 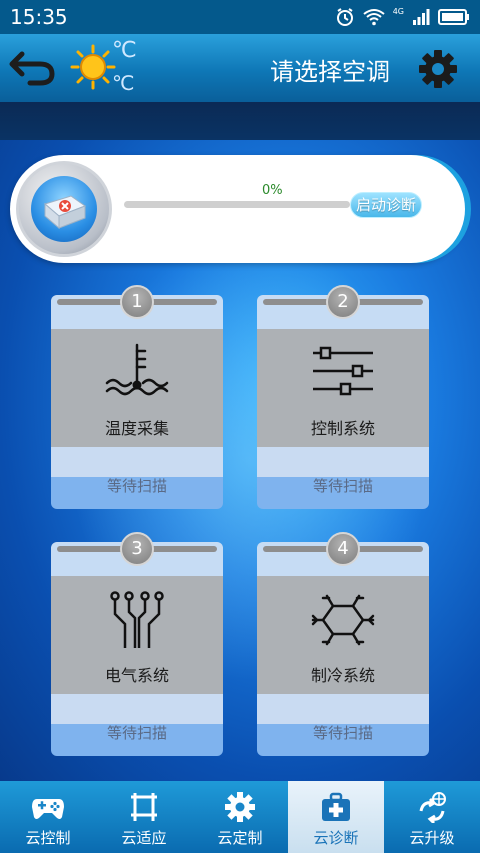 I want to click on wifi-icon, so click(x=374, y=17).